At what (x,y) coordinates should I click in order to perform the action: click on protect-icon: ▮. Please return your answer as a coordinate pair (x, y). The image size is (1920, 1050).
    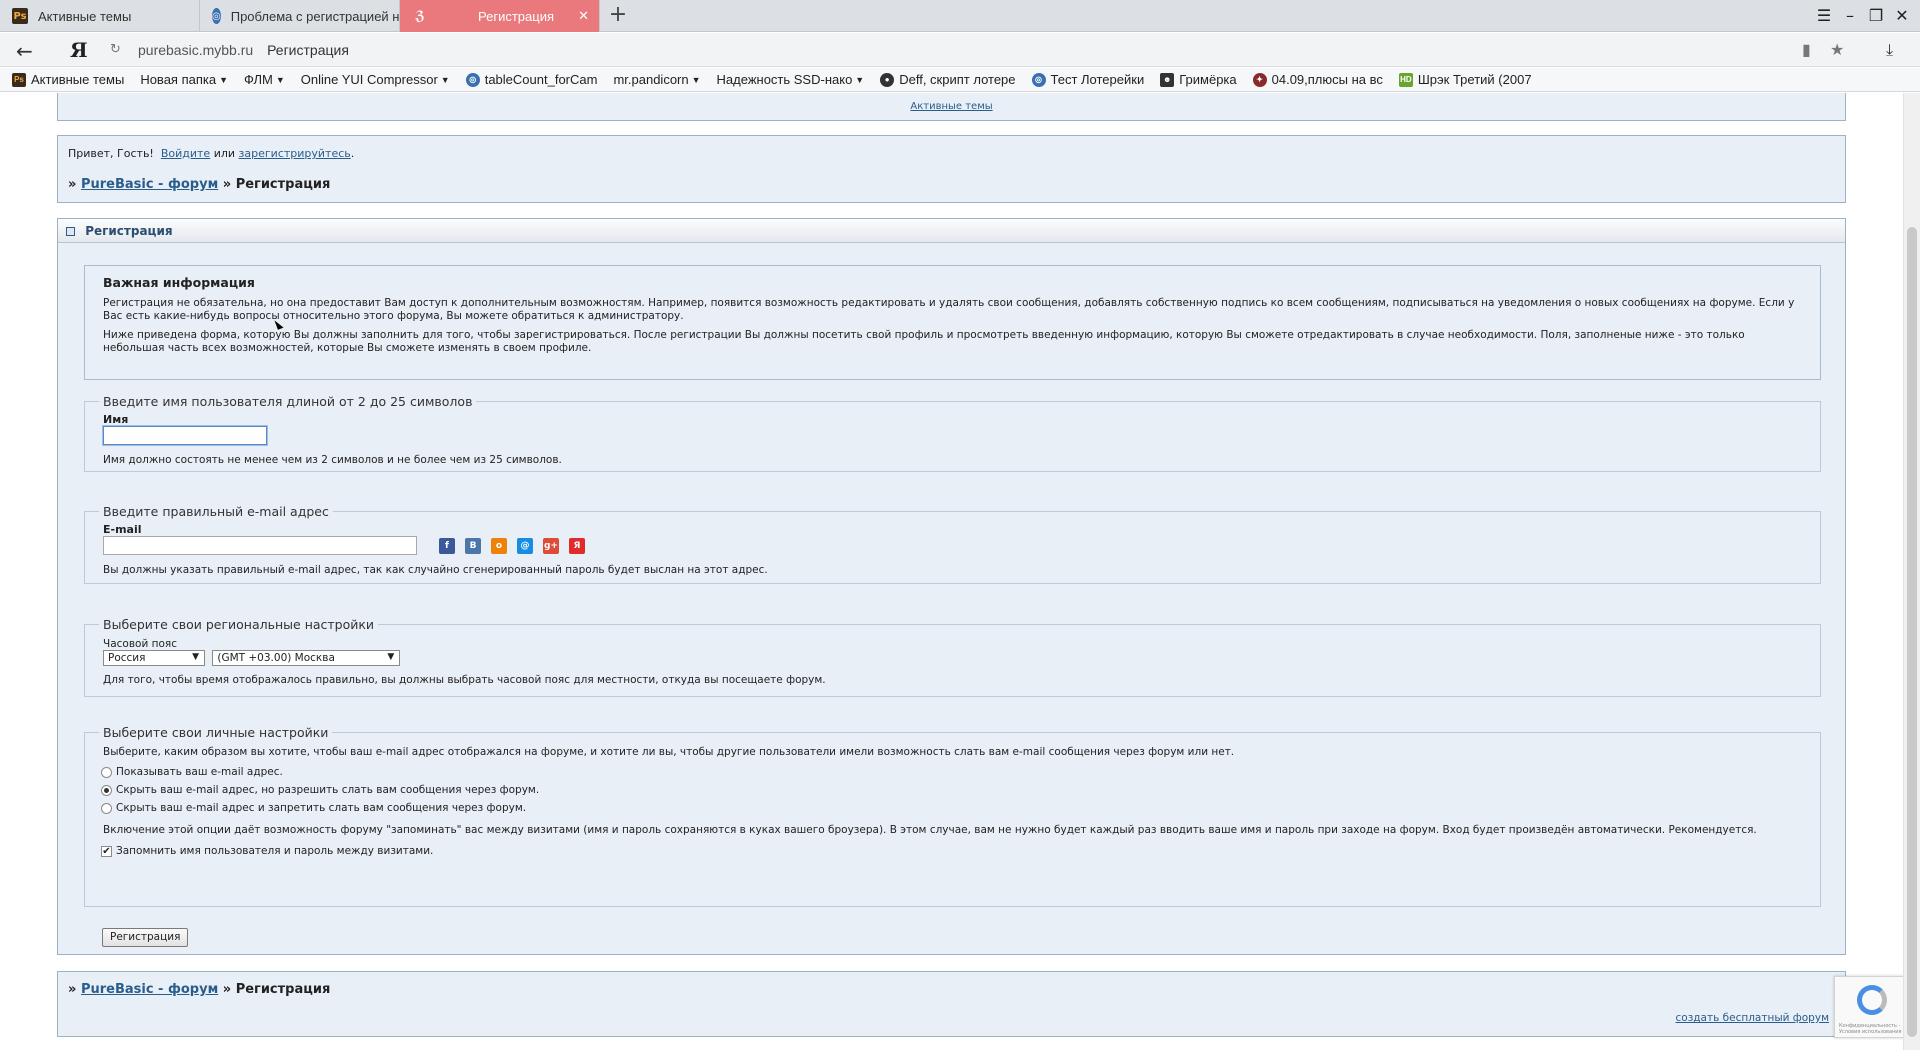
    Looking at the image, I should click on (1806, 49).